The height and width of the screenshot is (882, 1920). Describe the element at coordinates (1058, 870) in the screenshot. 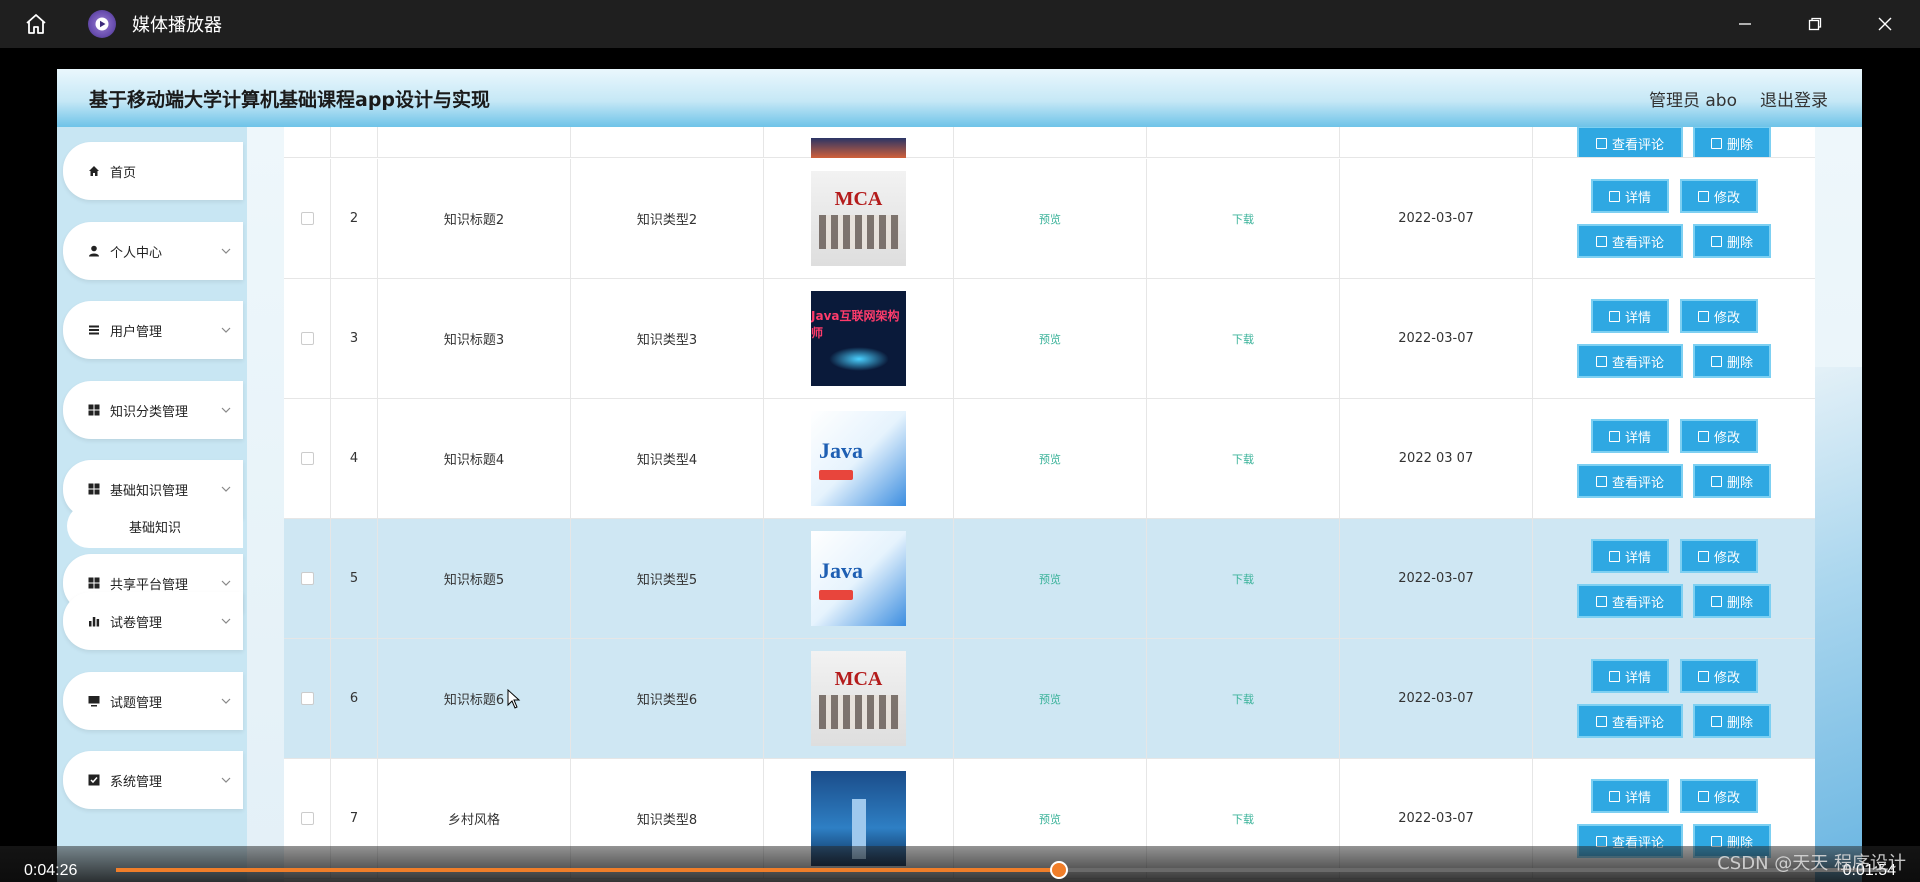

I see `progress-knob` at that location.